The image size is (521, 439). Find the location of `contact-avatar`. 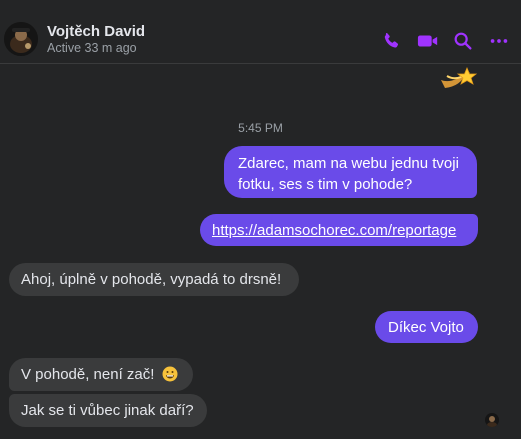

contact-avatar is located at coordinates (21, 39).